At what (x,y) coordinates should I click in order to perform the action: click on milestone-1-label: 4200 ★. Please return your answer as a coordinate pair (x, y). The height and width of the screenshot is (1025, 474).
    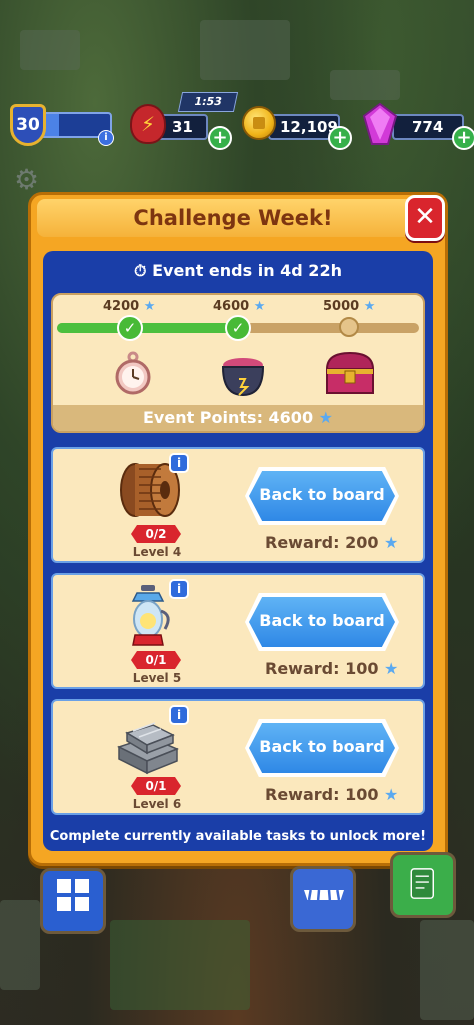
    Looking at the image, I should click on (129, 306).